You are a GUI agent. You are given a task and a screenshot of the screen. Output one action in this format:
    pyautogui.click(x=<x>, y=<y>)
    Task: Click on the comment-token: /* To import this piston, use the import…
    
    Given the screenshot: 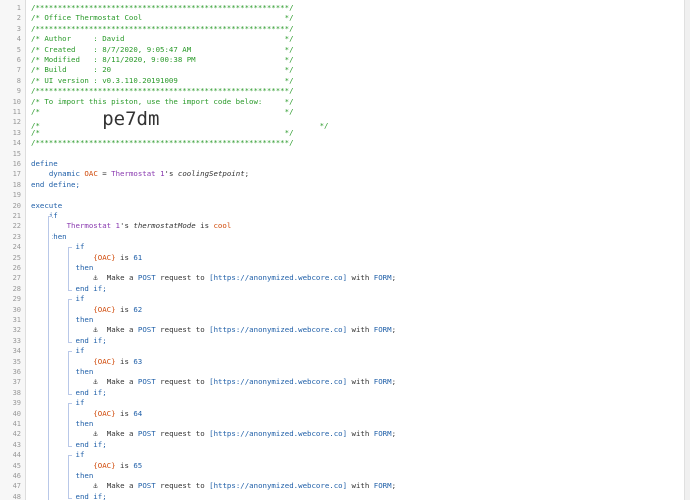 What is the action you would take?
    pyautogui.click(x=162, y=101)
    